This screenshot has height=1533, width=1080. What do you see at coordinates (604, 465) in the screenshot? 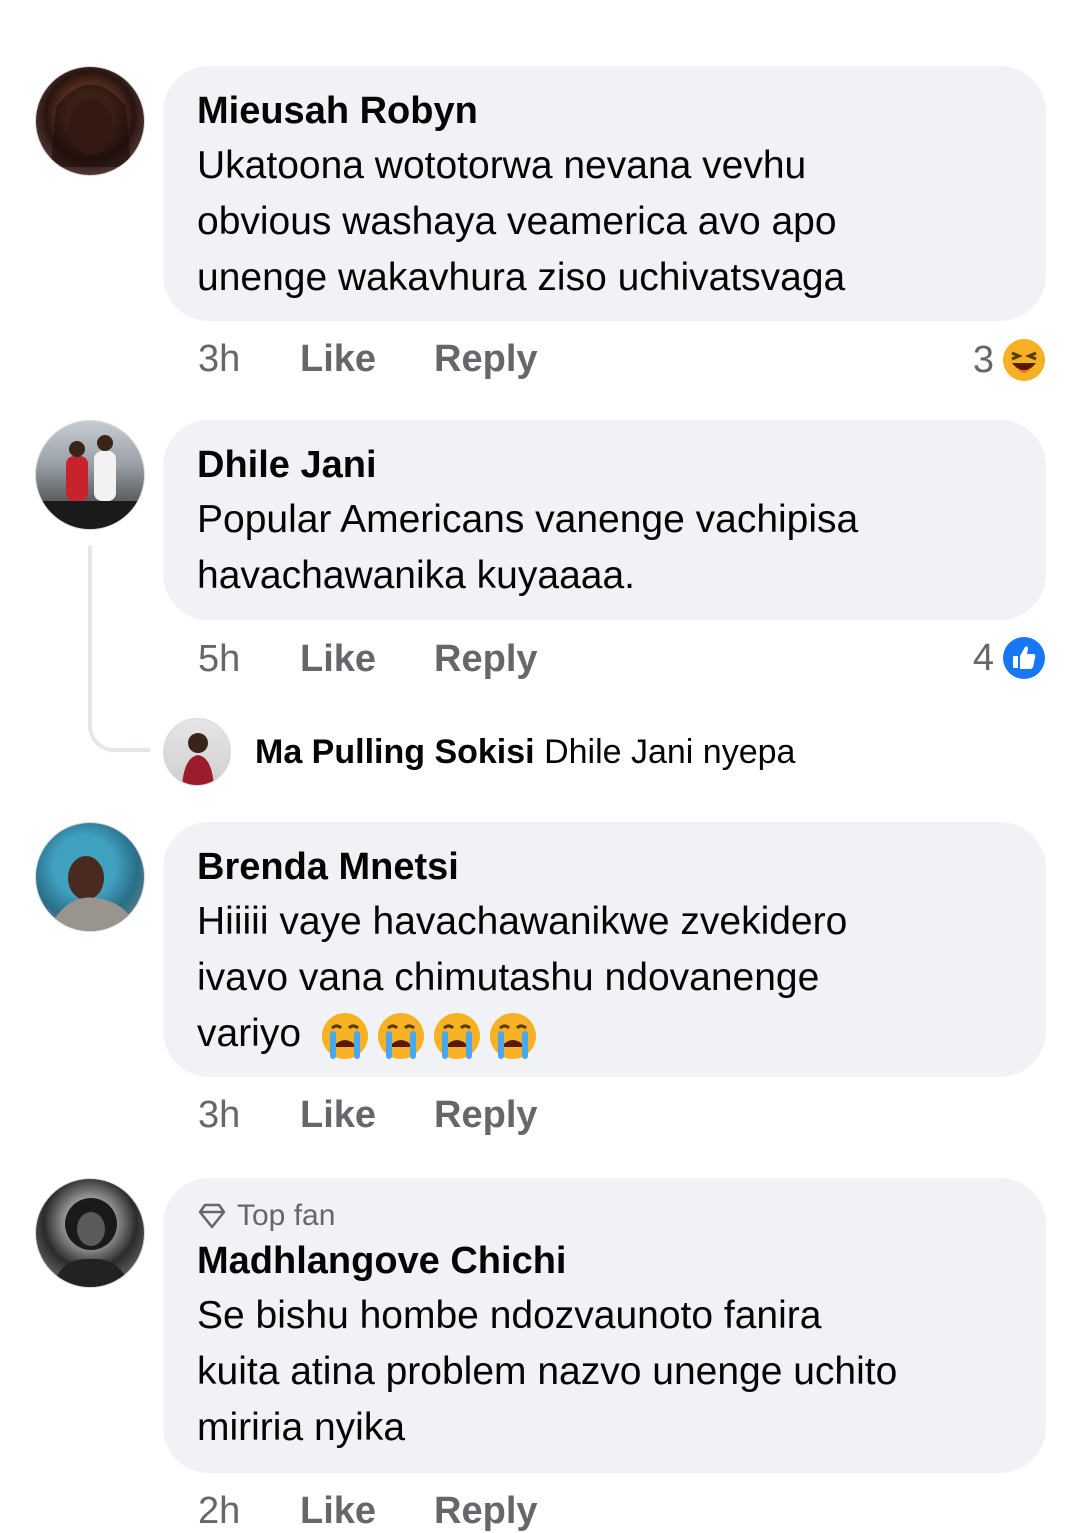
I see `comment-author: Dhile Jani` at bounding box center [604, 465].